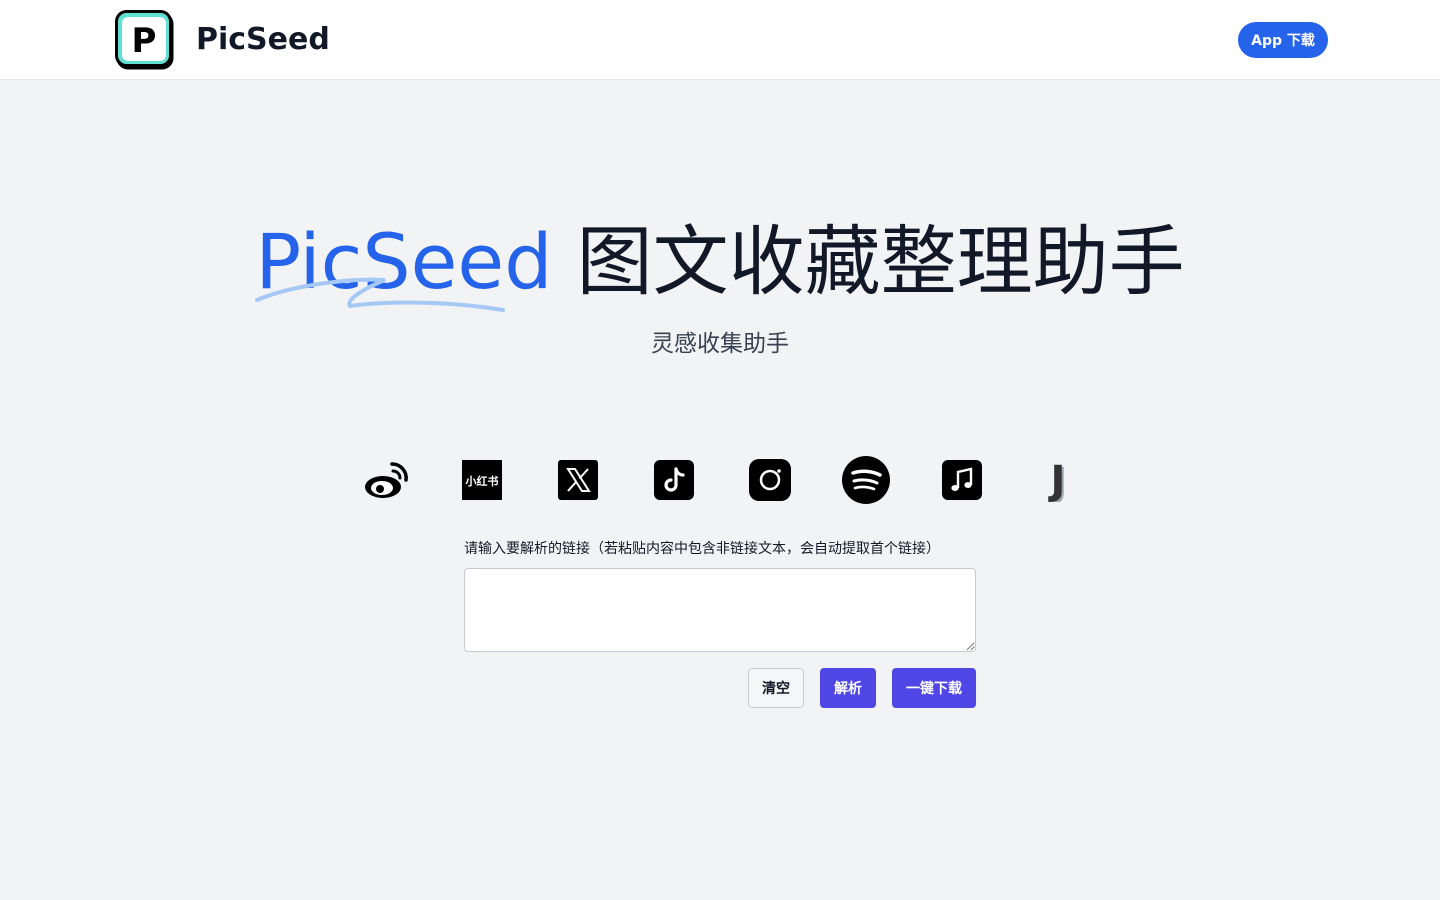 This screenshot has height=900, width=1440. Describe the element at coordinates (720, 610) in the screenshot. I see `link-input` at that location.